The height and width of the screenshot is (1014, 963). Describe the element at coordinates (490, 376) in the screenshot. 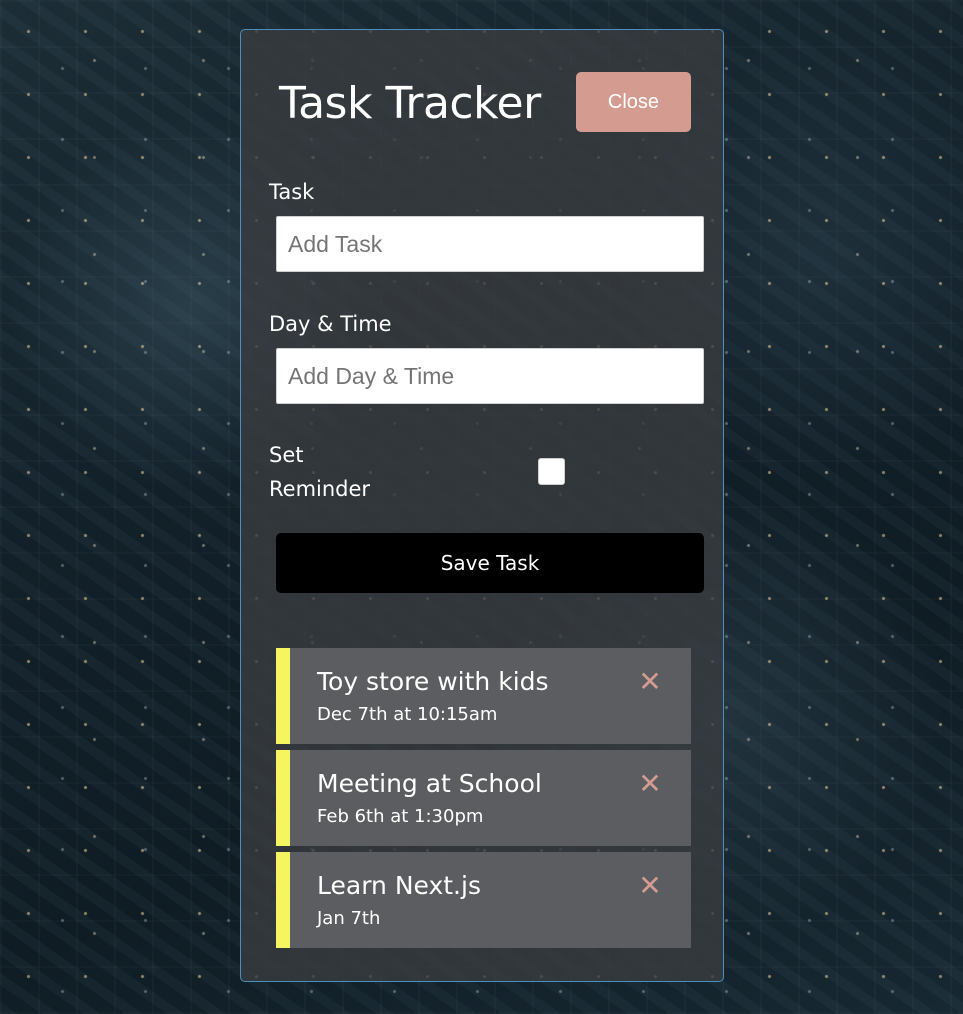

I see `day-time-input` at that location.